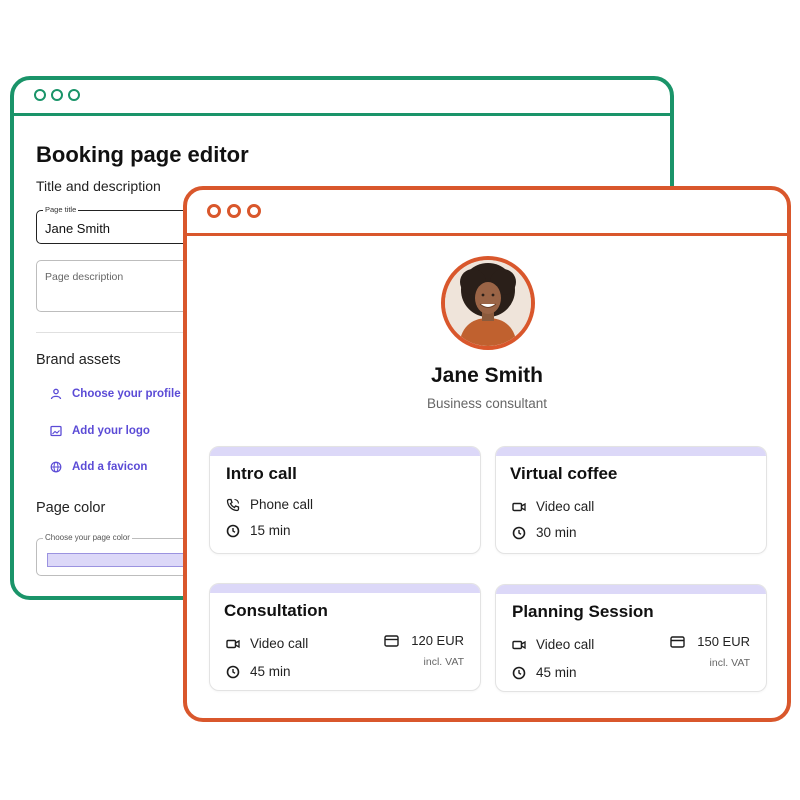  Describe the element at coordinates (270, 530) in the screenshot. I see `card-duration-label: 15 min` at that location.